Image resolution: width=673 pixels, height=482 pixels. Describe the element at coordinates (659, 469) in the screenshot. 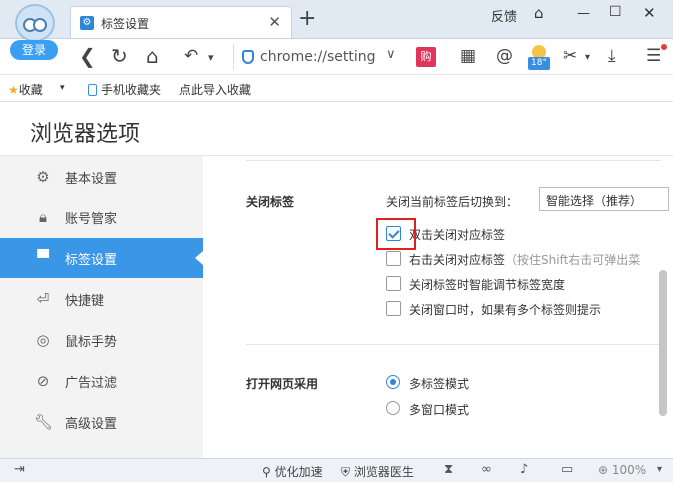

I see `zoom-dropdown-icon: ▾` at that location.